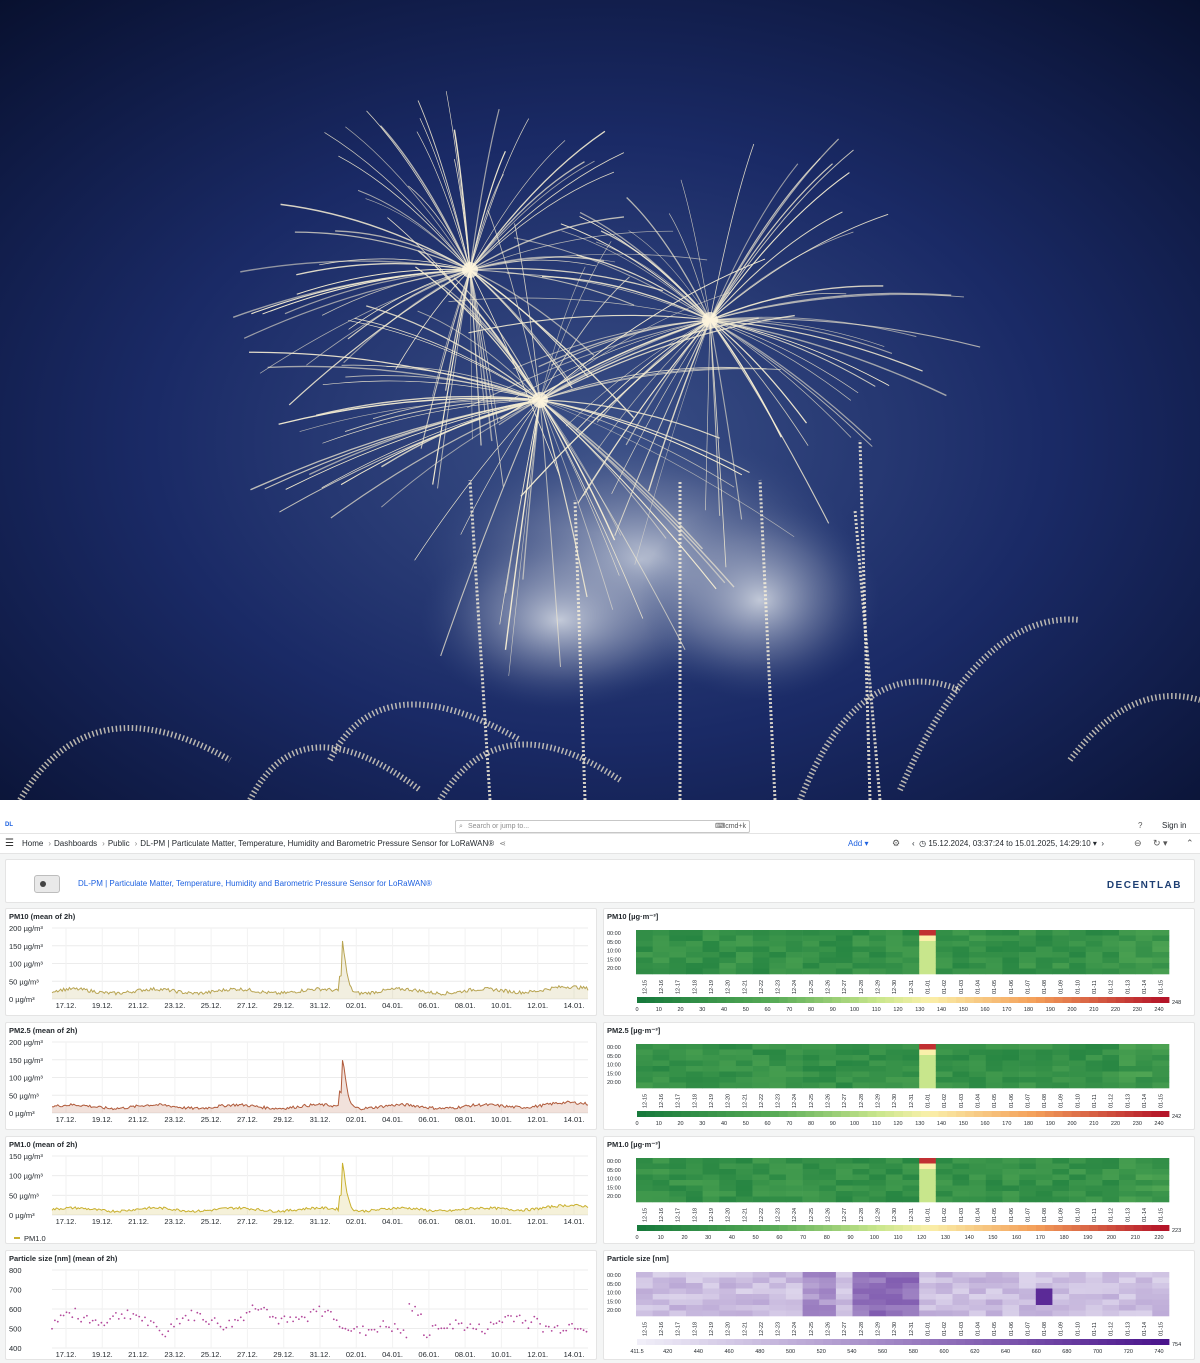  Describe the element at coordinates (9, 843) in the screenshot. I see `menu-icon: ☰` at that location.